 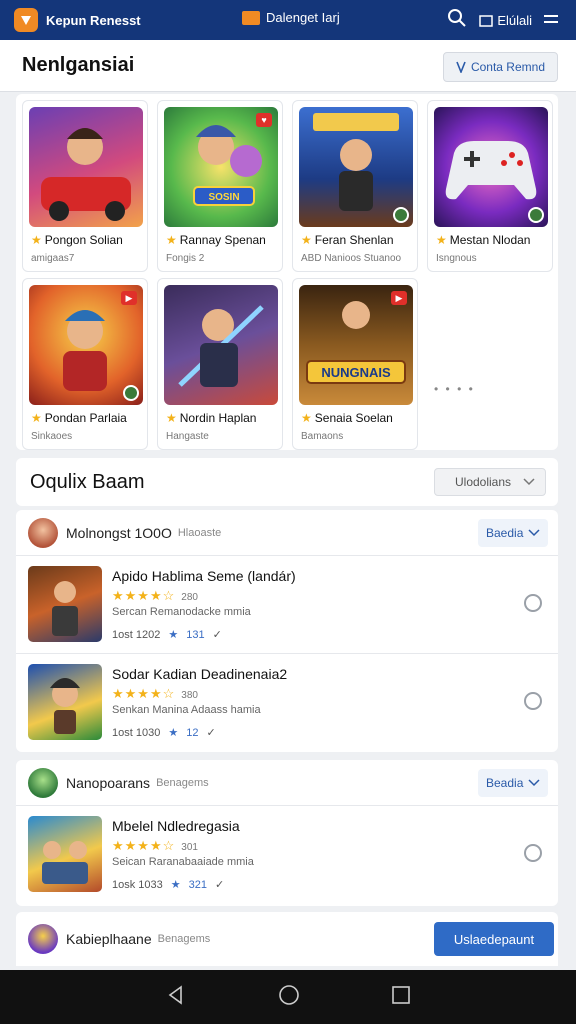 I want to click on recents-icon, so click(x=401, y=997).